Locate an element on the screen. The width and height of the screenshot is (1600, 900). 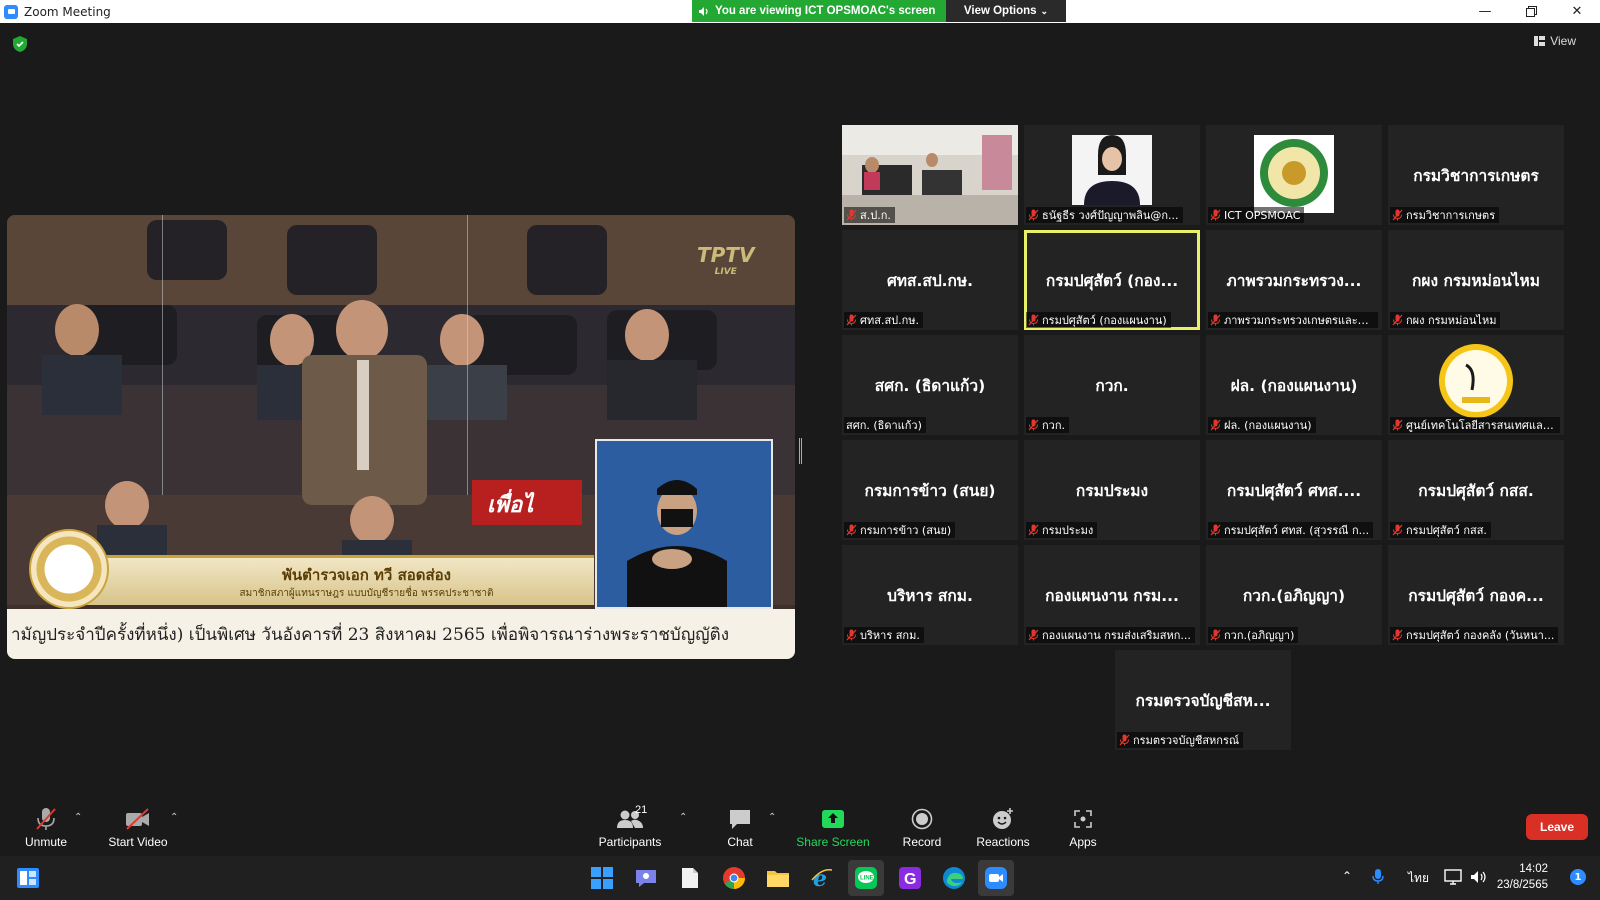
participants-button: 21 Participants is located at coordinates (630, 826).